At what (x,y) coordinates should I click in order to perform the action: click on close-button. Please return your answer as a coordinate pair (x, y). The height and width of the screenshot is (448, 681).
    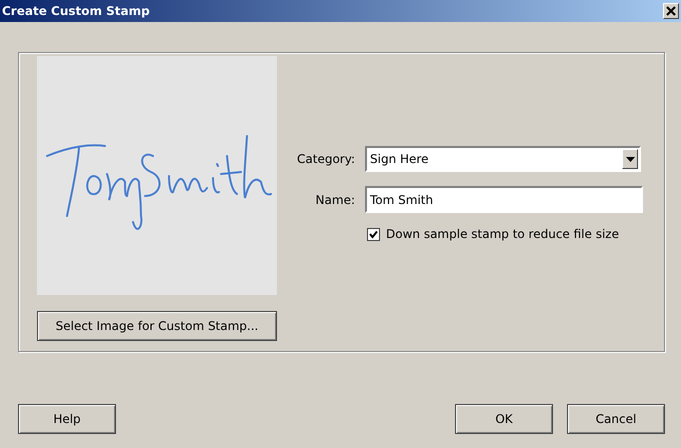
    Looking at the image, I should click on (671, 11).